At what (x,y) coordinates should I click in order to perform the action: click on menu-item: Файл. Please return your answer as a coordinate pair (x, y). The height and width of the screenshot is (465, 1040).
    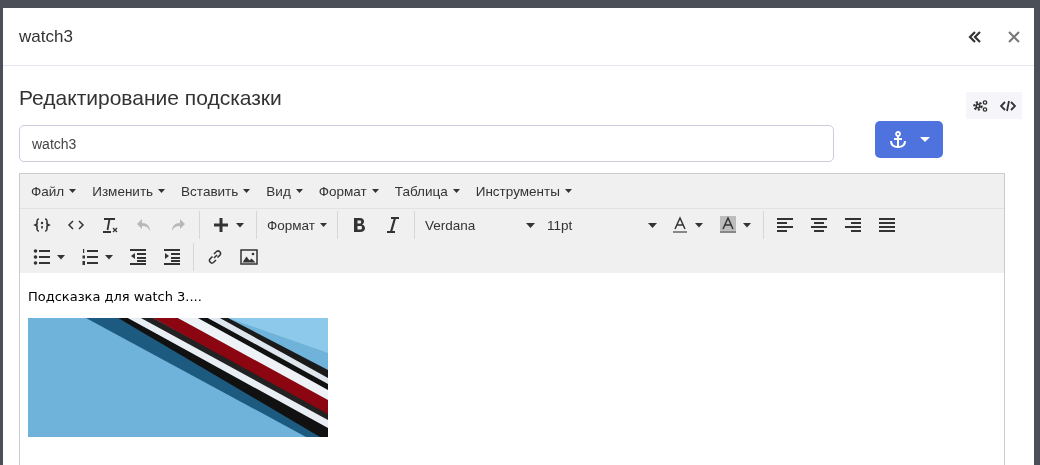
    Looking at the image, I should click on (54, 191).